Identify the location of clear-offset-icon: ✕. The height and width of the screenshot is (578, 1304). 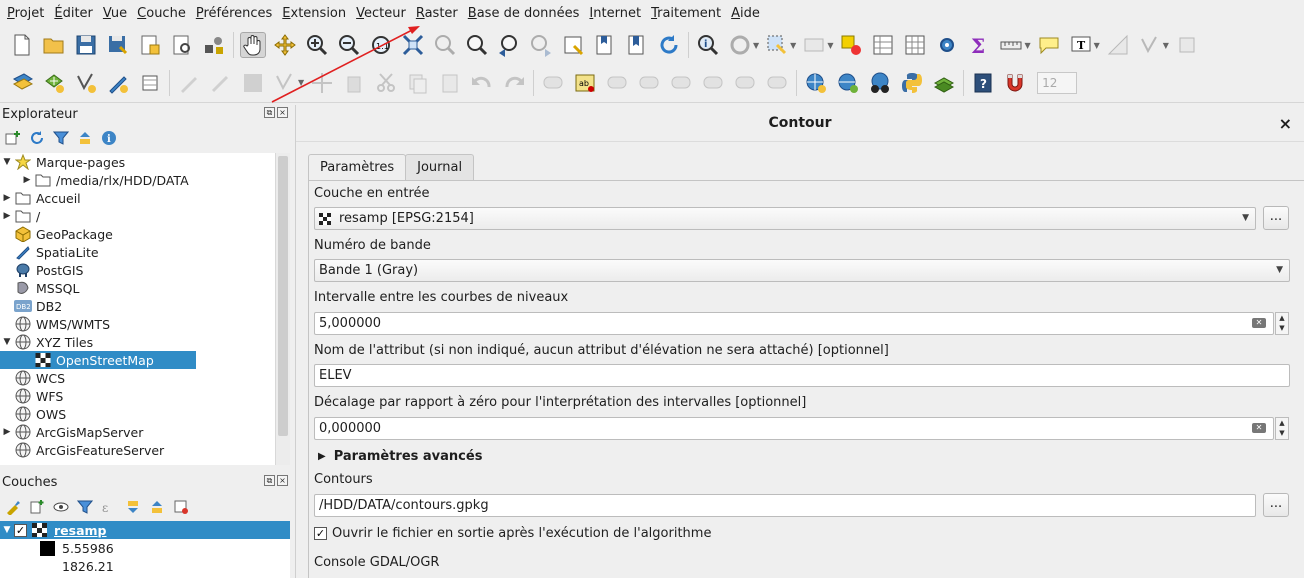
(1259, 428).